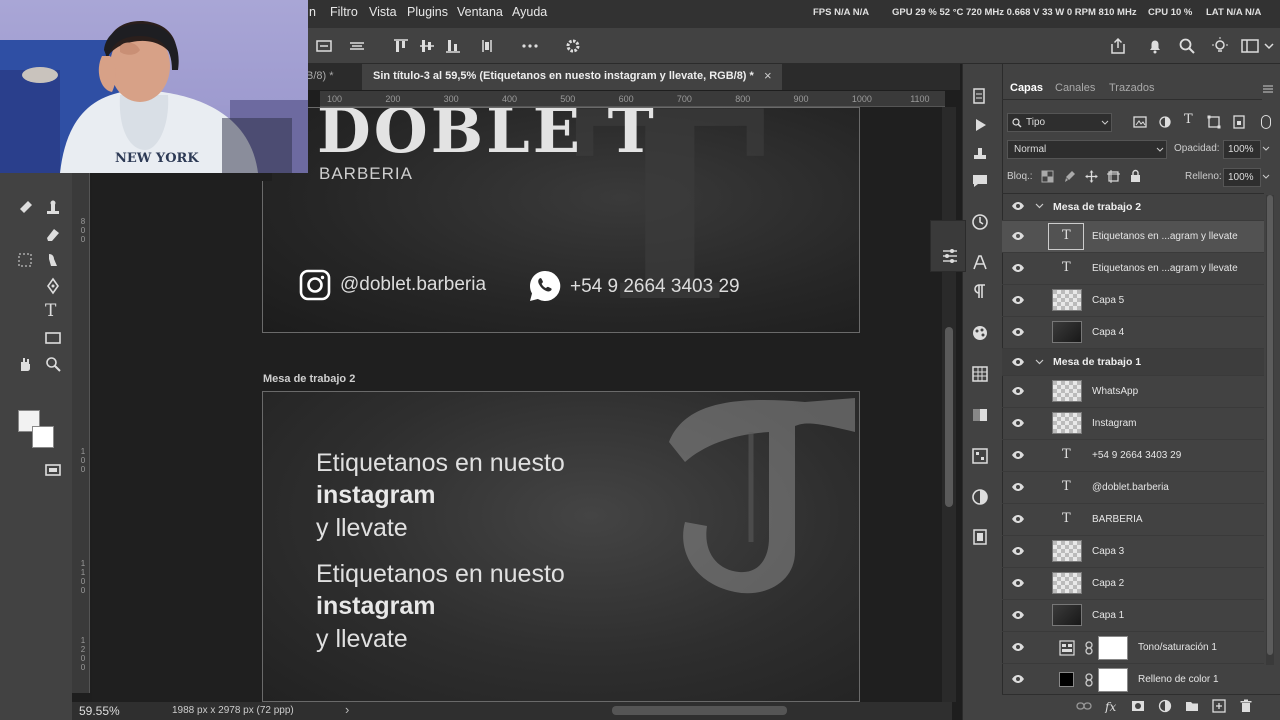 This screenshot has width=1280, height=720. Describe the element at coordinates (1084, 706) in the screenshot. I see `link-layers-icon` at that location.